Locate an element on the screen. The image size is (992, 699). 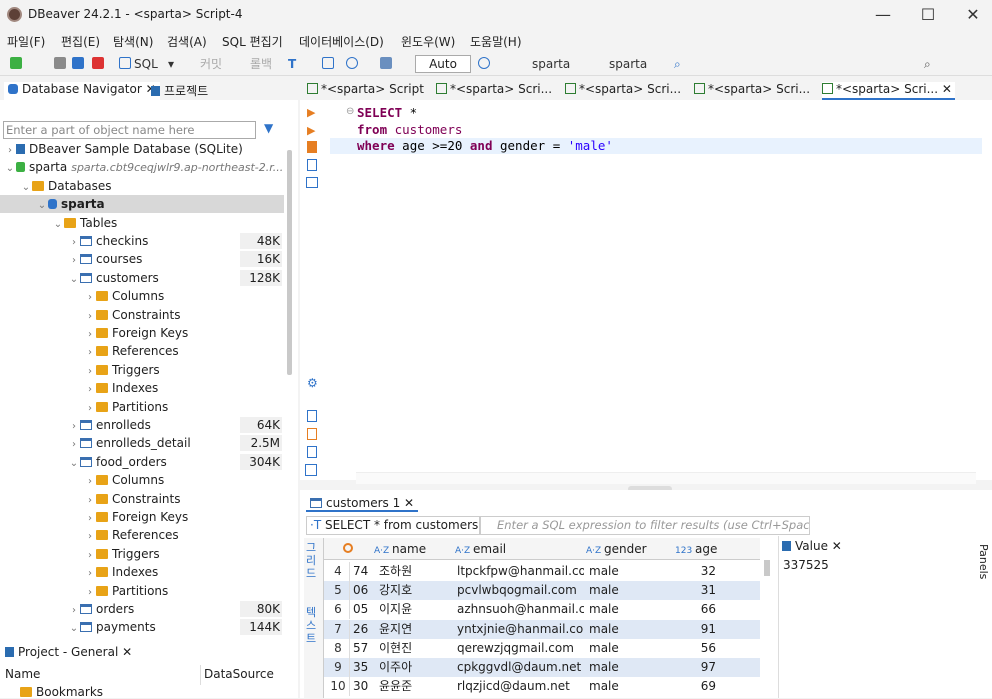
cell-id: 26 is located at coordinates (361, 629).